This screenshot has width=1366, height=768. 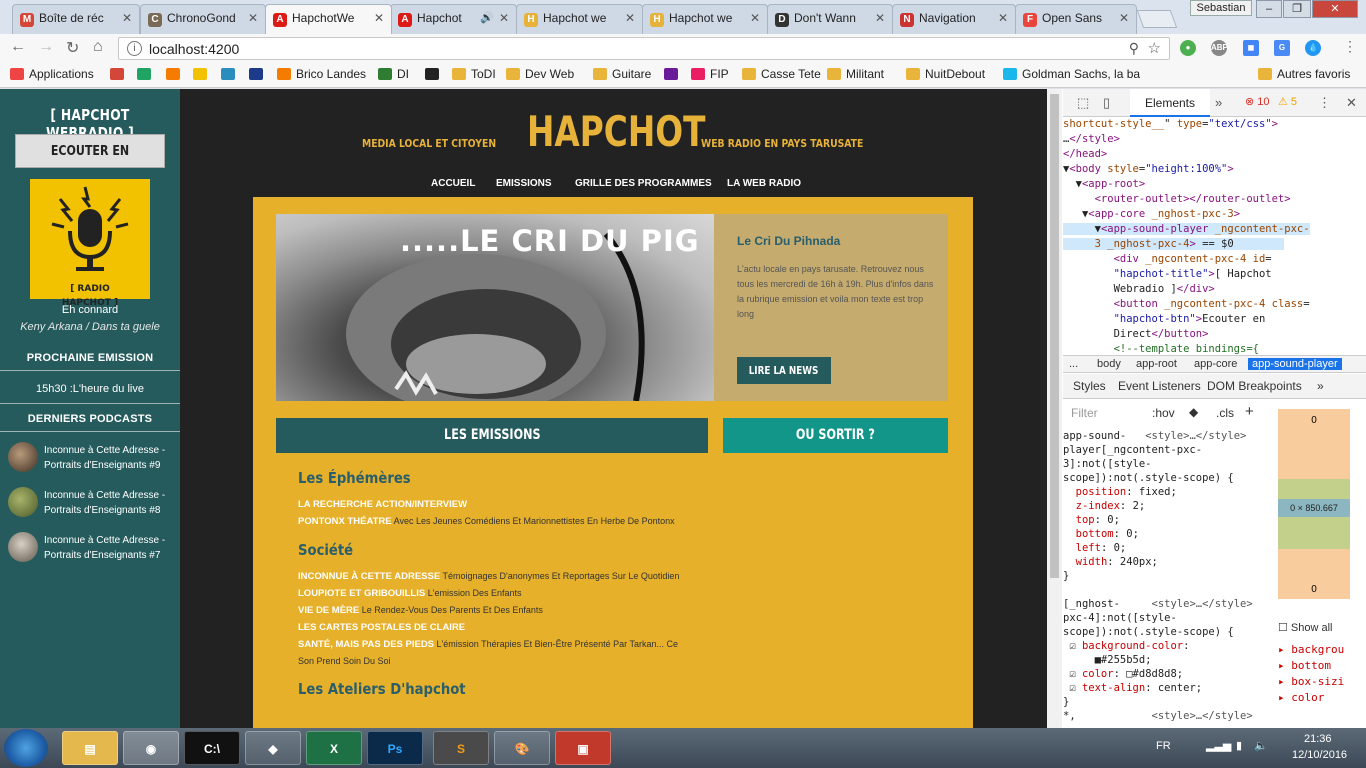 What do you see at coordinates (1320, 386) in the screenshot?
I see `more-tabs-icon: »` at bounding box center [1320, 386].